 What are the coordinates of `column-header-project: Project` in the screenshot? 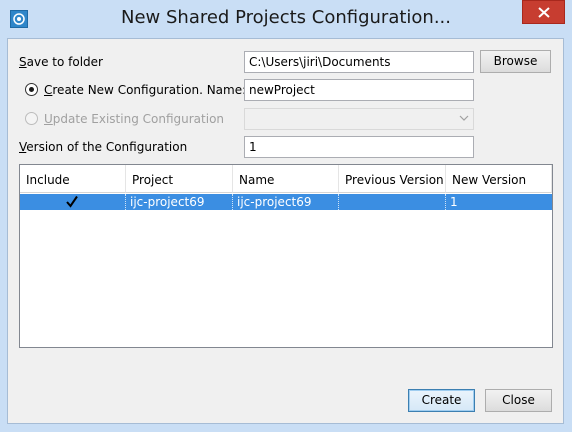 It's located at (179, 179).